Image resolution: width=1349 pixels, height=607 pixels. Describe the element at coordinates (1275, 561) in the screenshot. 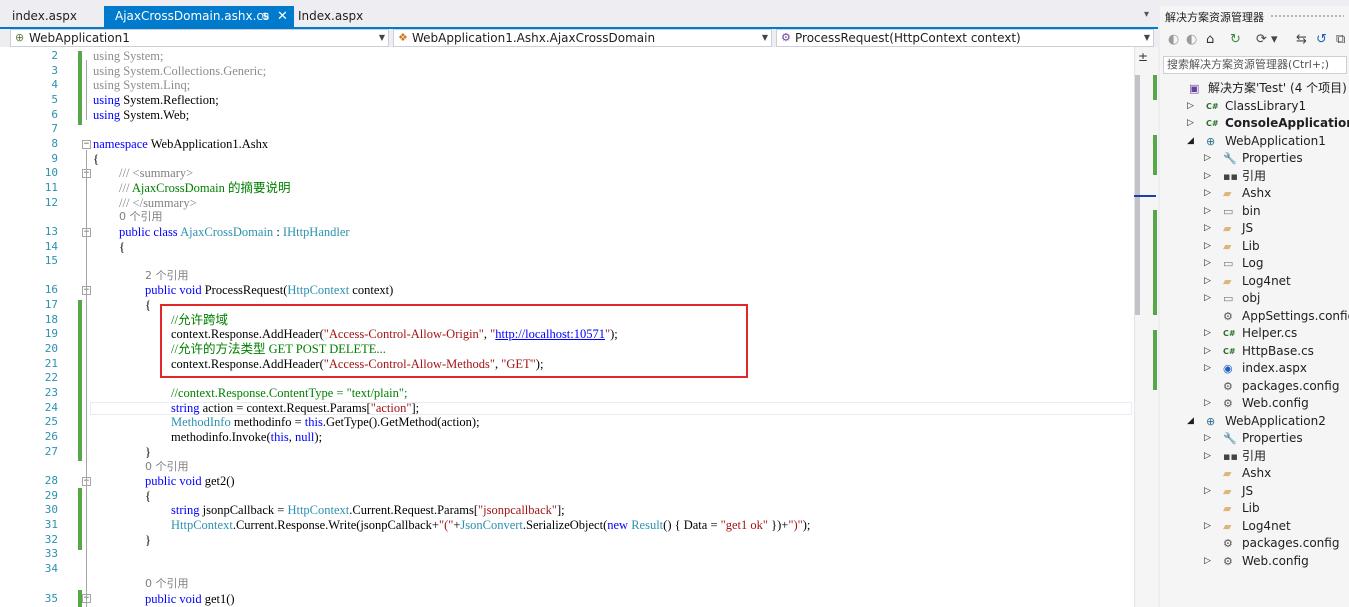

I see `tree-item-label: Web.config` at that location.